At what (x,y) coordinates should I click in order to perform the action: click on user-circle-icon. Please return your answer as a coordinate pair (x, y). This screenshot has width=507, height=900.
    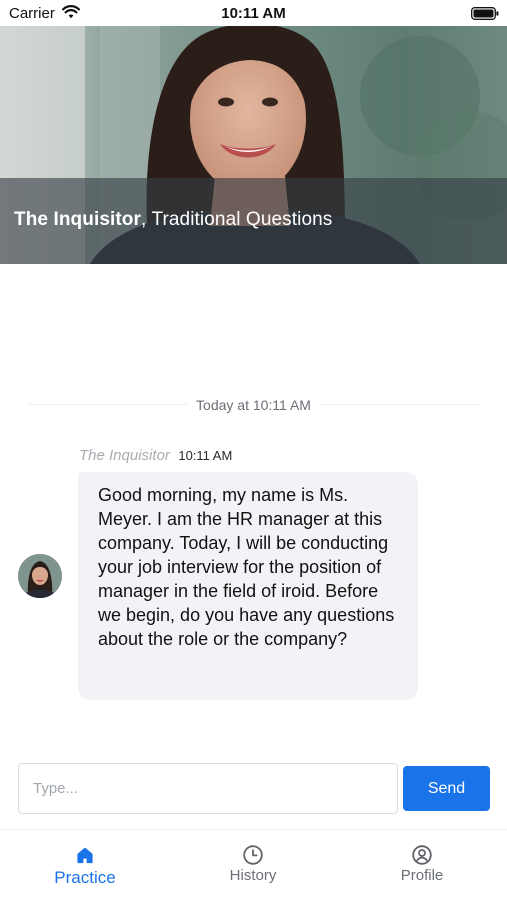
    Looking at the image, I should click on (422, 855).